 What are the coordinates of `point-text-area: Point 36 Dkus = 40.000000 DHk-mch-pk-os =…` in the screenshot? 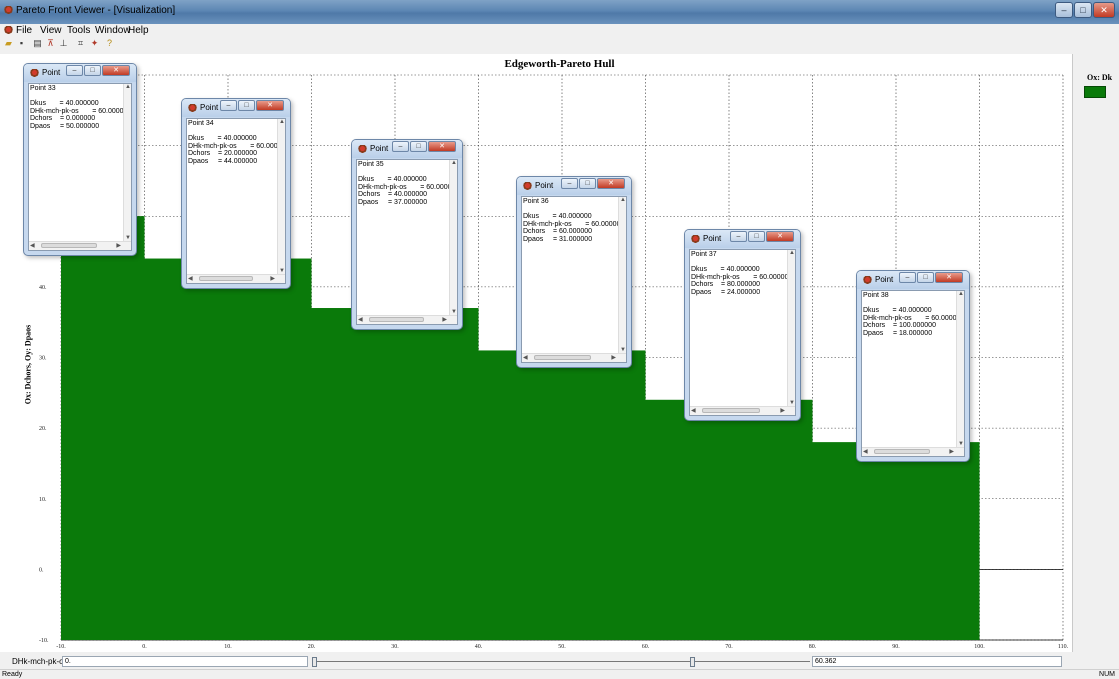 It's located at (574, 279).